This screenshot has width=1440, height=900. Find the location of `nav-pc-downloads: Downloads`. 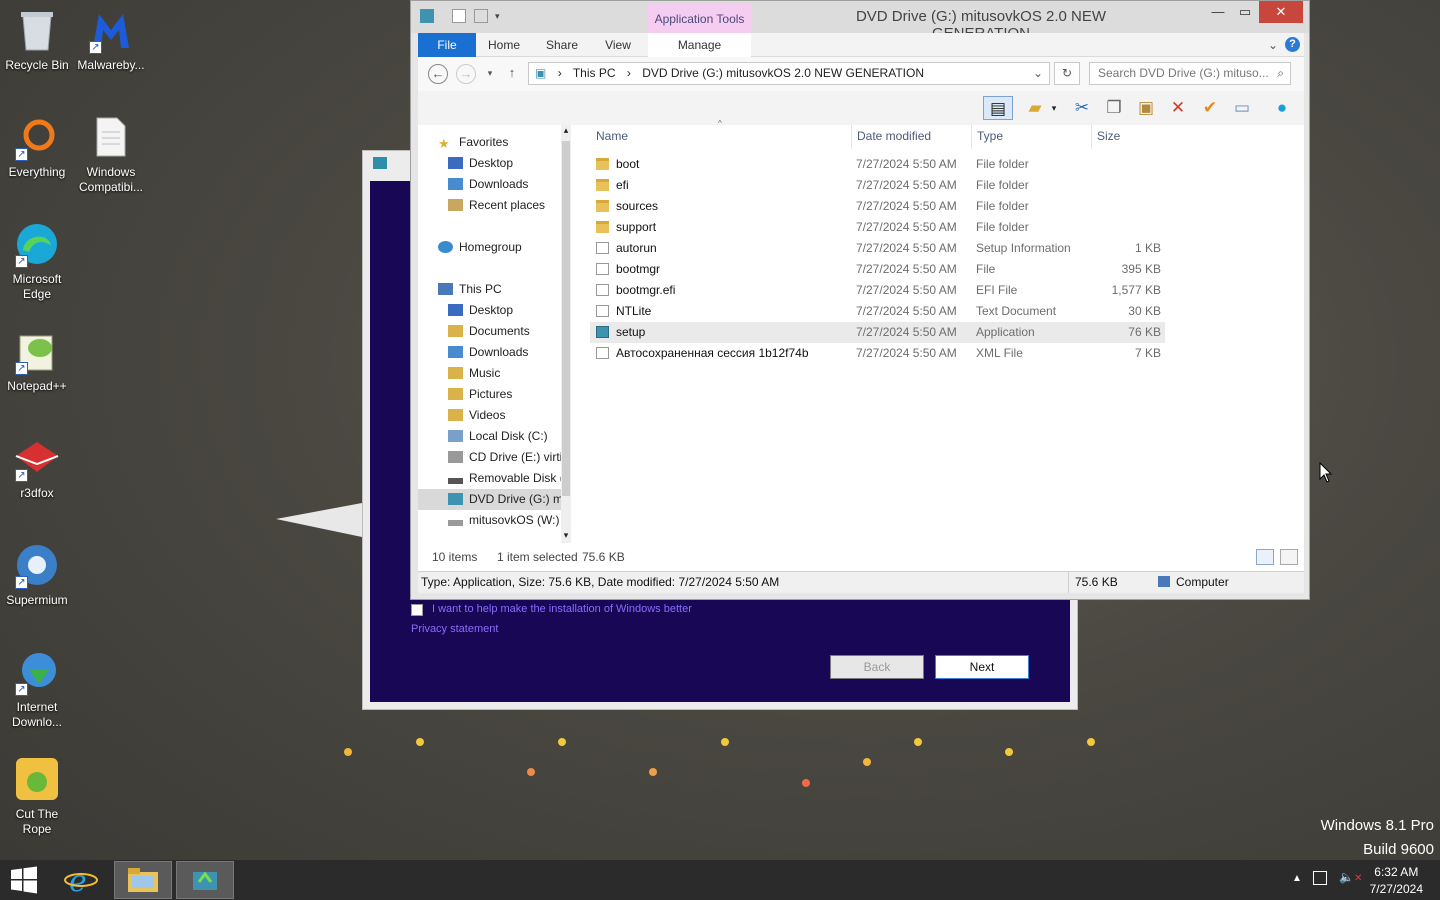

nav-pc-downloads: Downloads is located at coordinates (513, 352).